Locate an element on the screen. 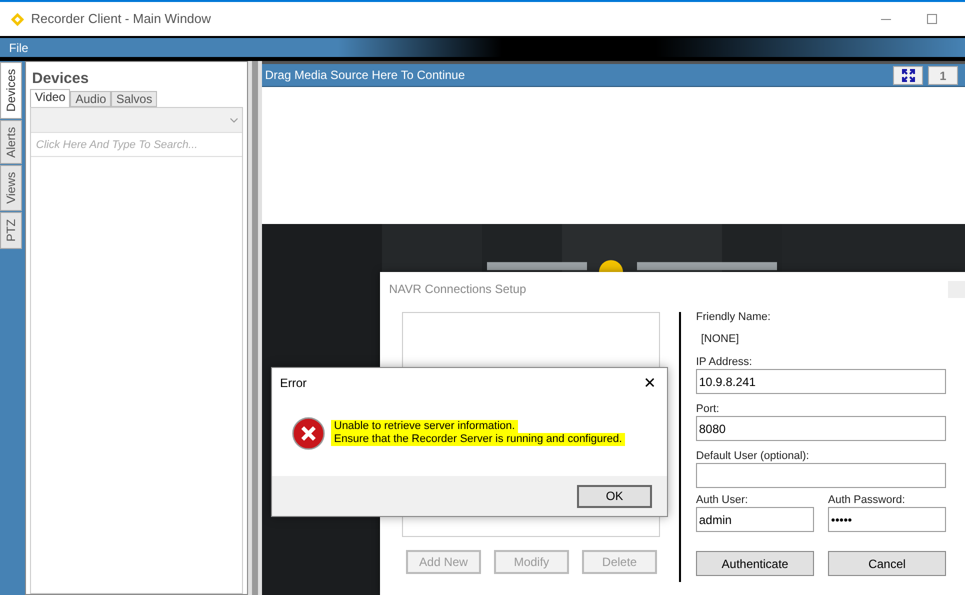 The image size is (965, 595). field-label: Friendly Name: is located at coordinates (734, 317).